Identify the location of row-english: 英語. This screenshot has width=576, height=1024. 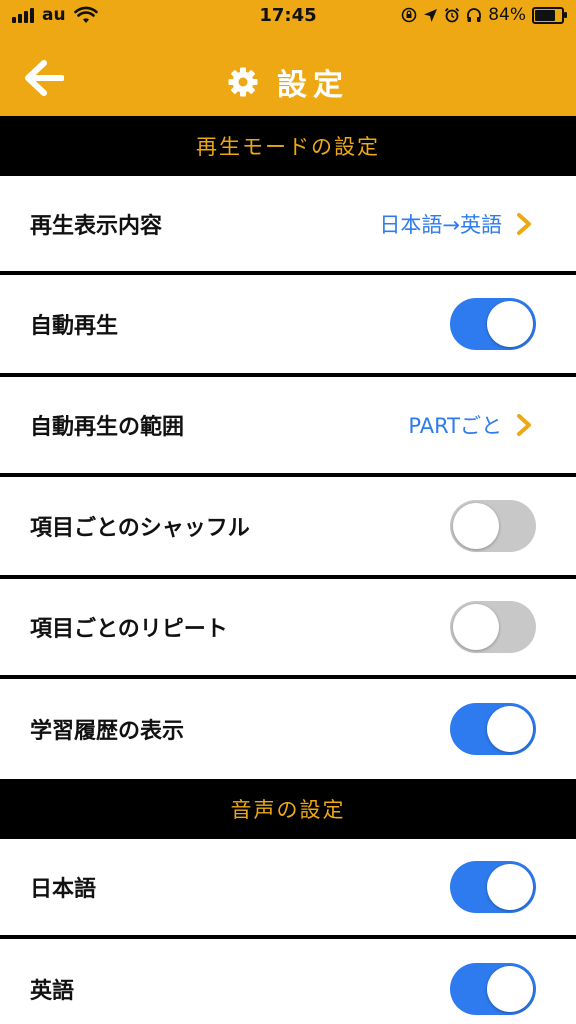
(288, 981).